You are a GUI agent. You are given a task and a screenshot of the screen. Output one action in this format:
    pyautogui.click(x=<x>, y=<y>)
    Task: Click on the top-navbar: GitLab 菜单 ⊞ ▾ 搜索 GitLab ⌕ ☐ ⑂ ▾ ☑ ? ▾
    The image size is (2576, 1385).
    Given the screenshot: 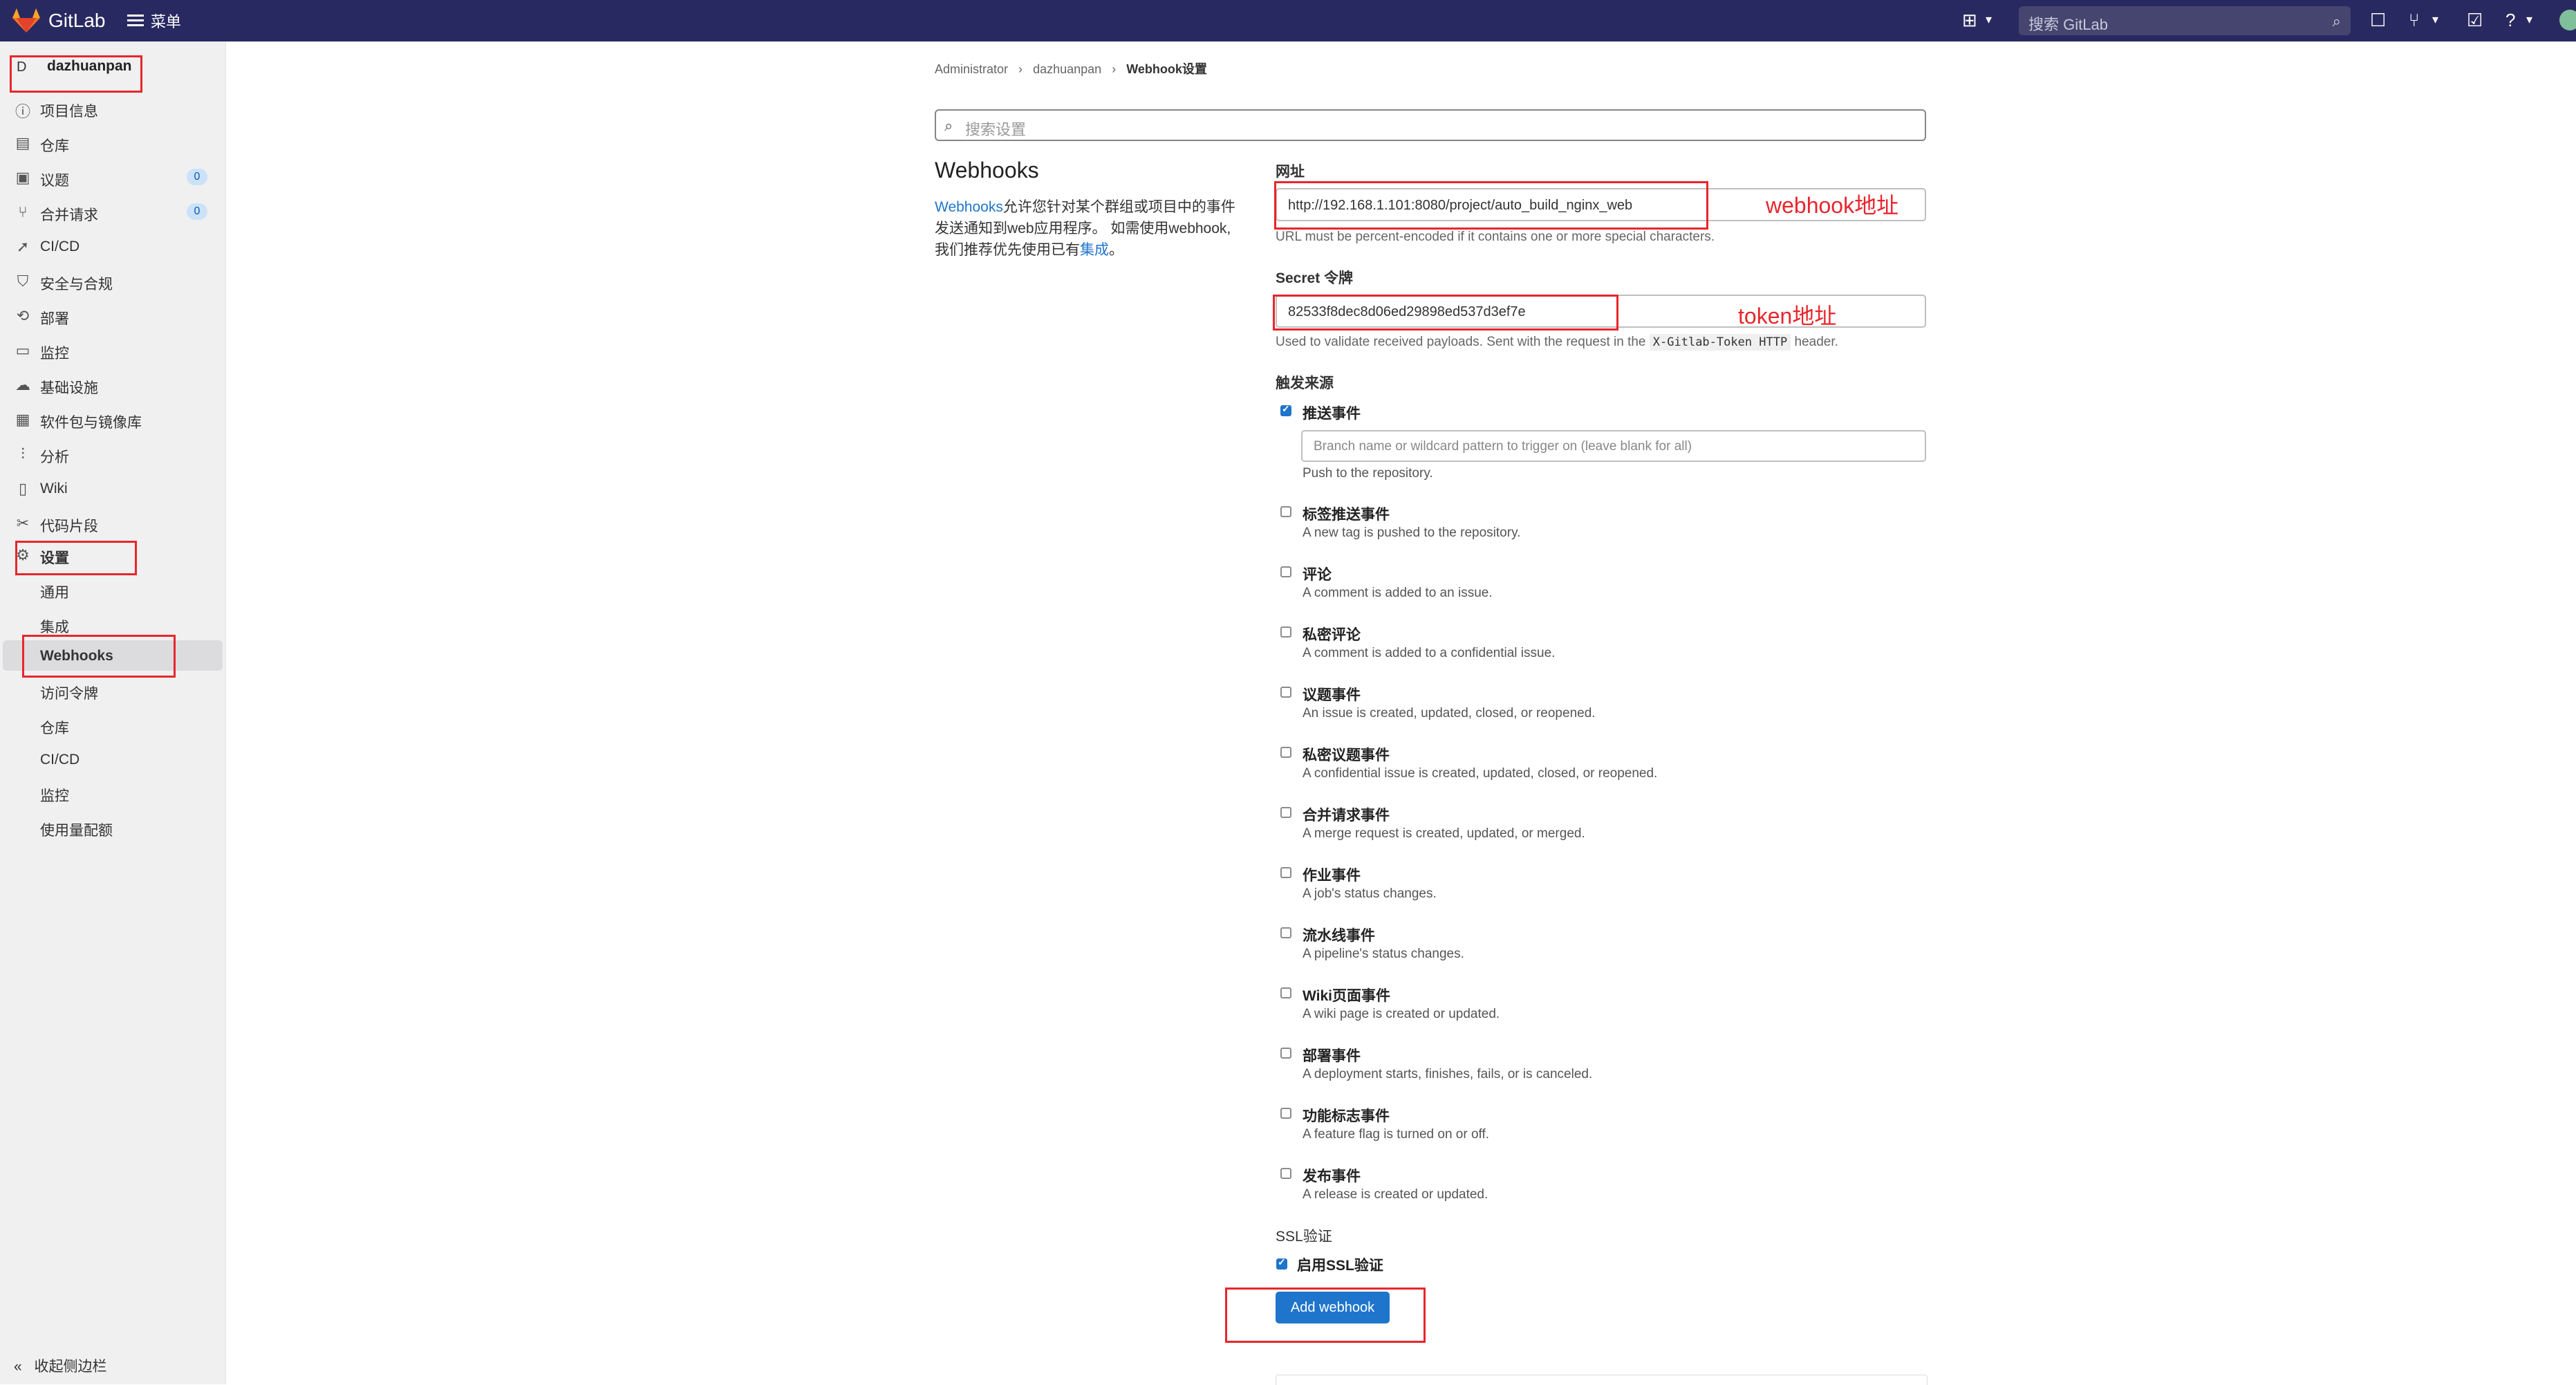 What is the action you would take?
    pyautogui.click(x=1288, y=20)
    